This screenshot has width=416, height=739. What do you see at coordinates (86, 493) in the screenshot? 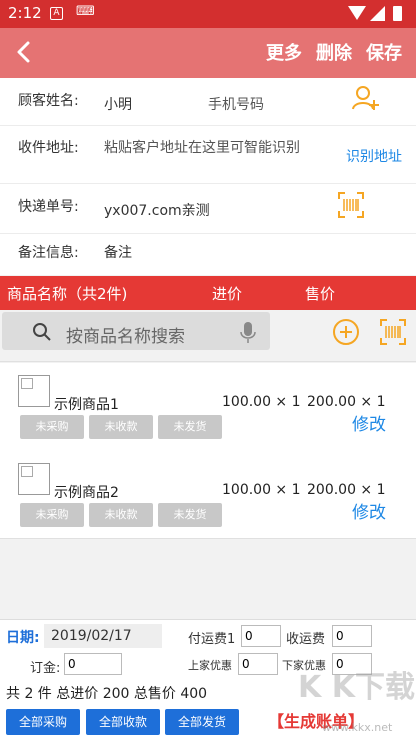
I see `product-name: 示例商品2` at bounding box center [86, 493].